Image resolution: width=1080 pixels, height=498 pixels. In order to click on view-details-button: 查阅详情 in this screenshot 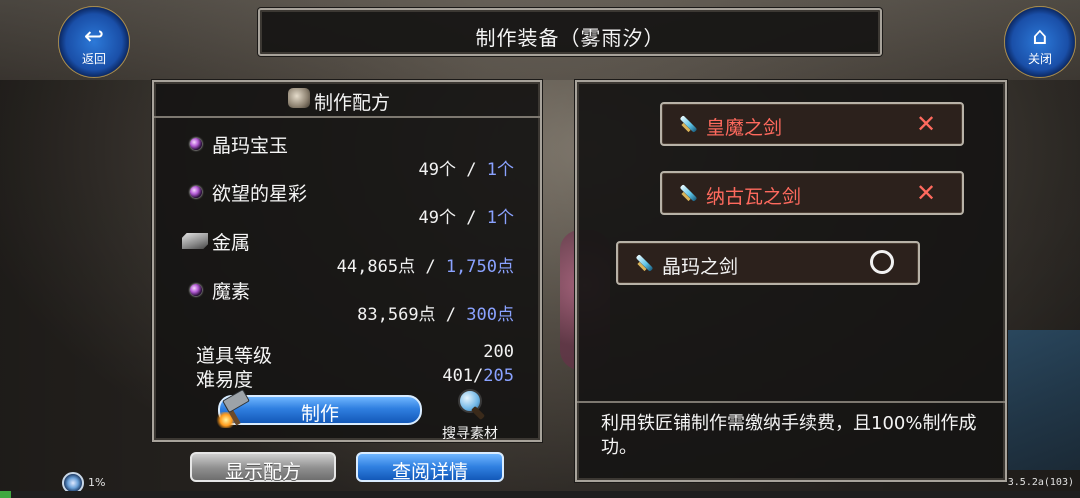, I will do `click(430, 467)`.